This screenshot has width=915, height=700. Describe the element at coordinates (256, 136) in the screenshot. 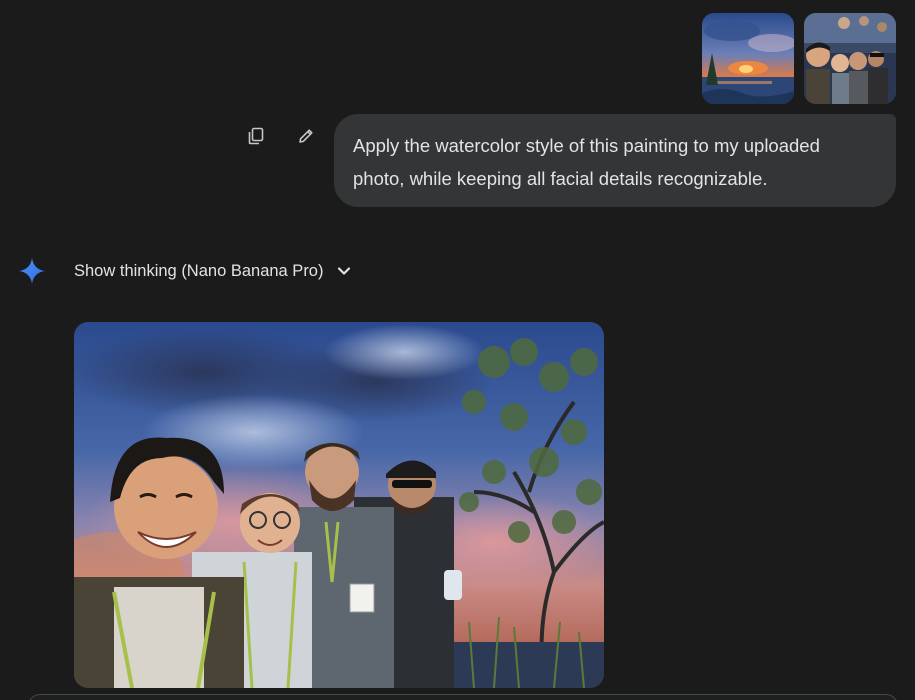

I see `copy-icon` at that location.